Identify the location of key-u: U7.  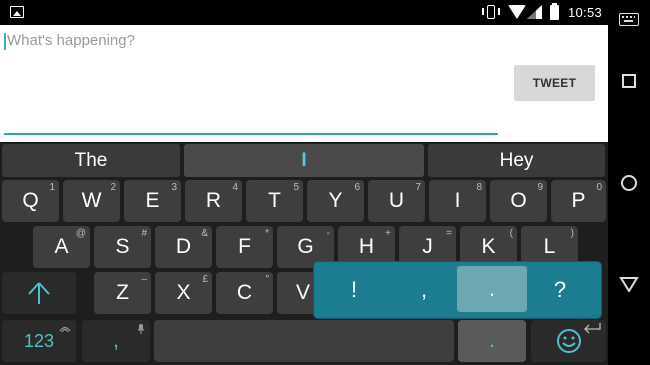
(396, 201).